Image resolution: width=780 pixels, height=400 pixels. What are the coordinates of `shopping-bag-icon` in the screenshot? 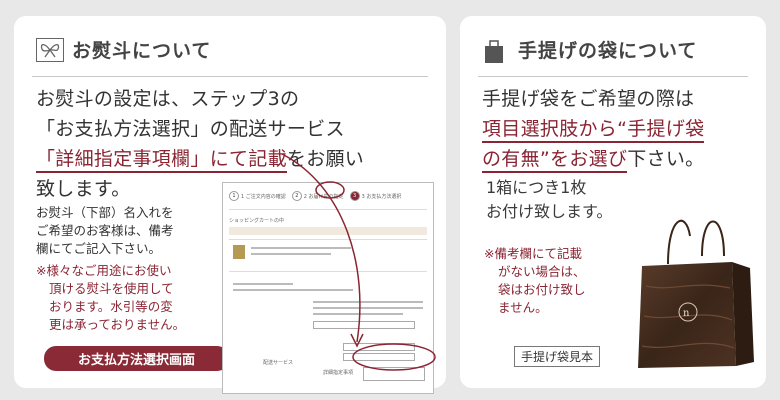 It's located at (496, 50).